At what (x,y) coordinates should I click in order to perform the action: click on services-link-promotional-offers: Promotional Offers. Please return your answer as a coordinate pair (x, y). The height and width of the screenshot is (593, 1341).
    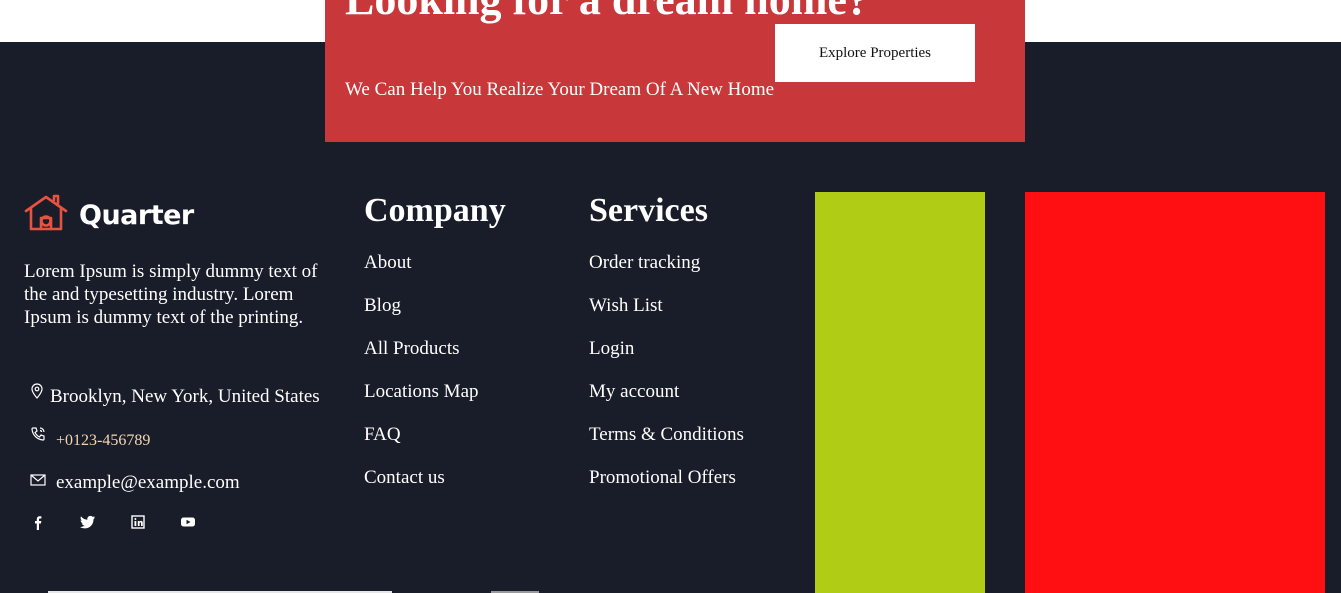
    Looking at the image, I should click on (666, 488).